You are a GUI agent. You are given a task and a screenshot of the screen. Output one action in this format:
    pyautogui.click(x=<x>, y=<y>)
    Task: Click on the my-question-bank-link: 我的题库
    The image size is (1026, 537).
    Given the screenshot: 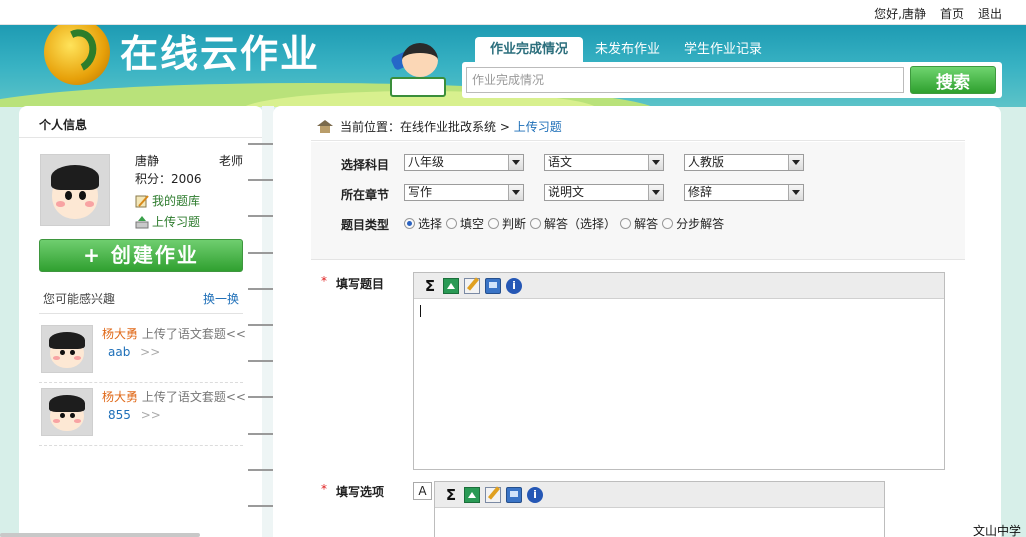 What is the action you would take?
    pyautogui.click(x=167, y=200)
    